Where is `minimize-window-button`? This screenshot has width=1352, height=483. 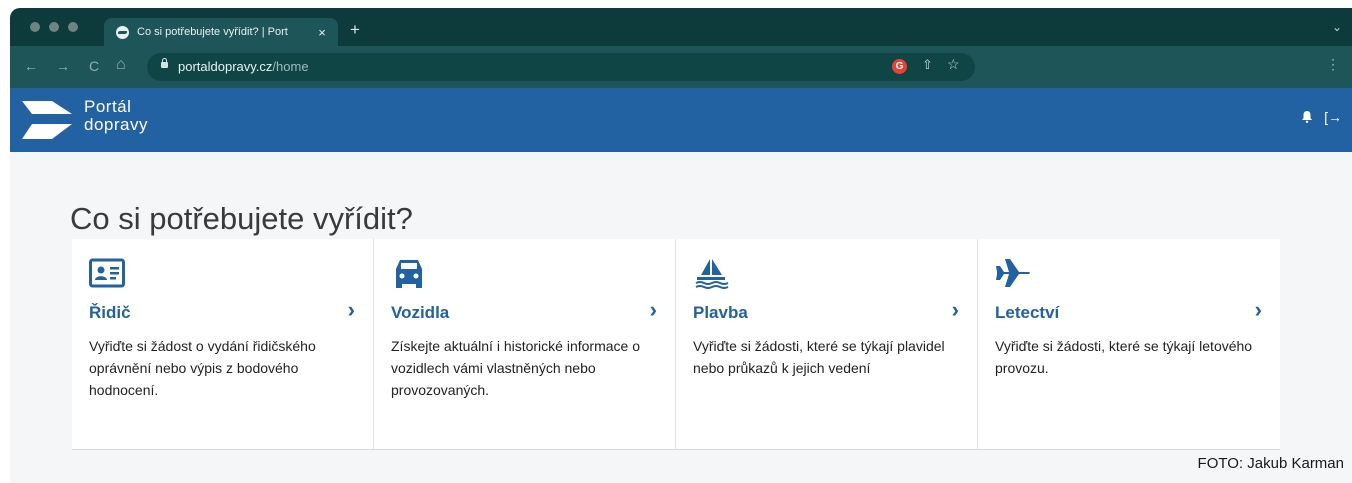 minimize-window-button is located at coordinates (54, 27).